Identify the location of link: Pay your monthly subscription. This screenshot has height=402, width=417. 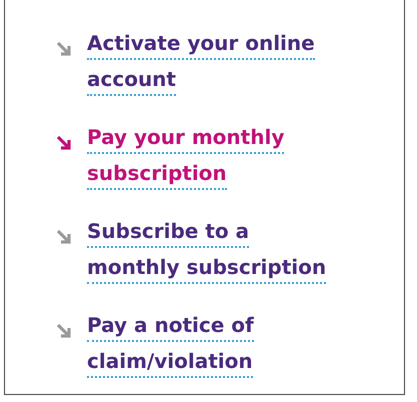
(185, 160).